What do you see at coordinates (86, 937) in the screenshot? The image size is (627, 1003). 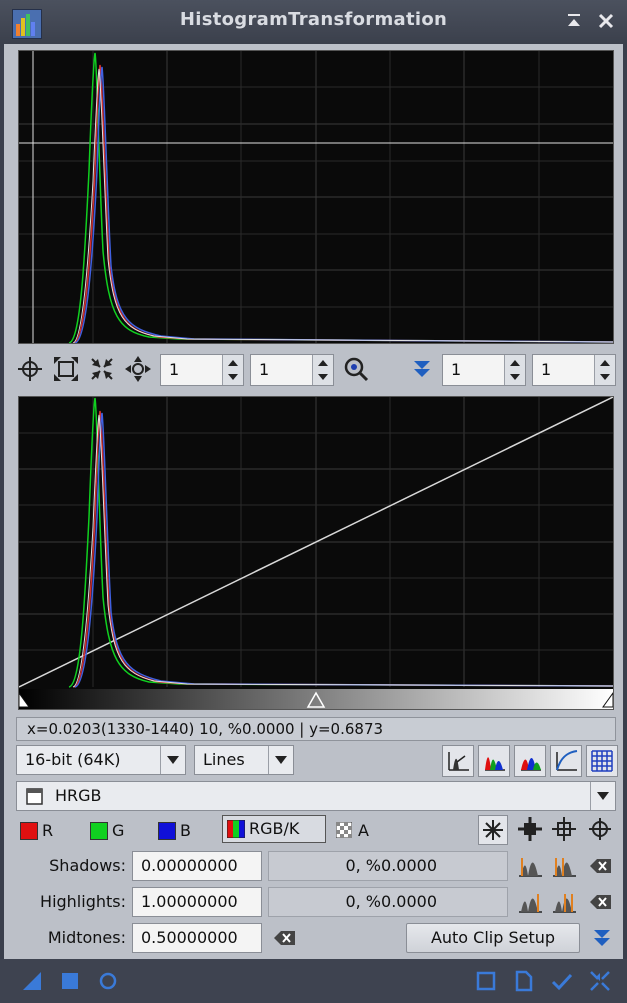 I see `midtones-label: Midtones:` at bounding box center [86, 937].